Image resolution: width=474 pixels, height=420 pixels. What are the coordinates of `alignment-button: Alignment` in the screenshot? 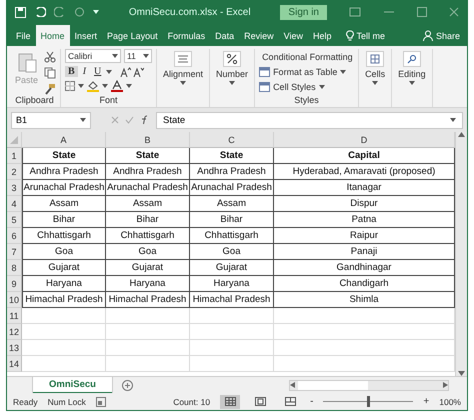 It's located at (183, 78).